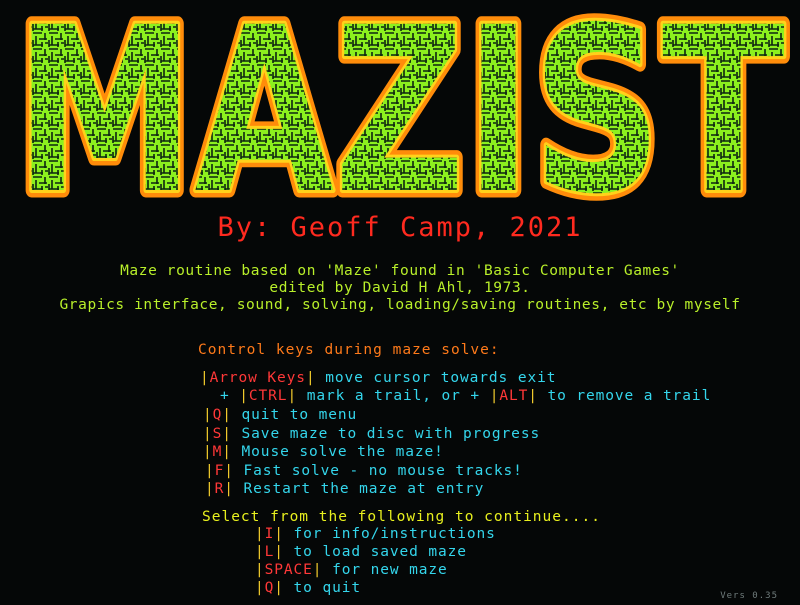  What do you see at coordinates (269, 552) in the screenshot?
I see `key-l: L` at bounding box center [269, 552].